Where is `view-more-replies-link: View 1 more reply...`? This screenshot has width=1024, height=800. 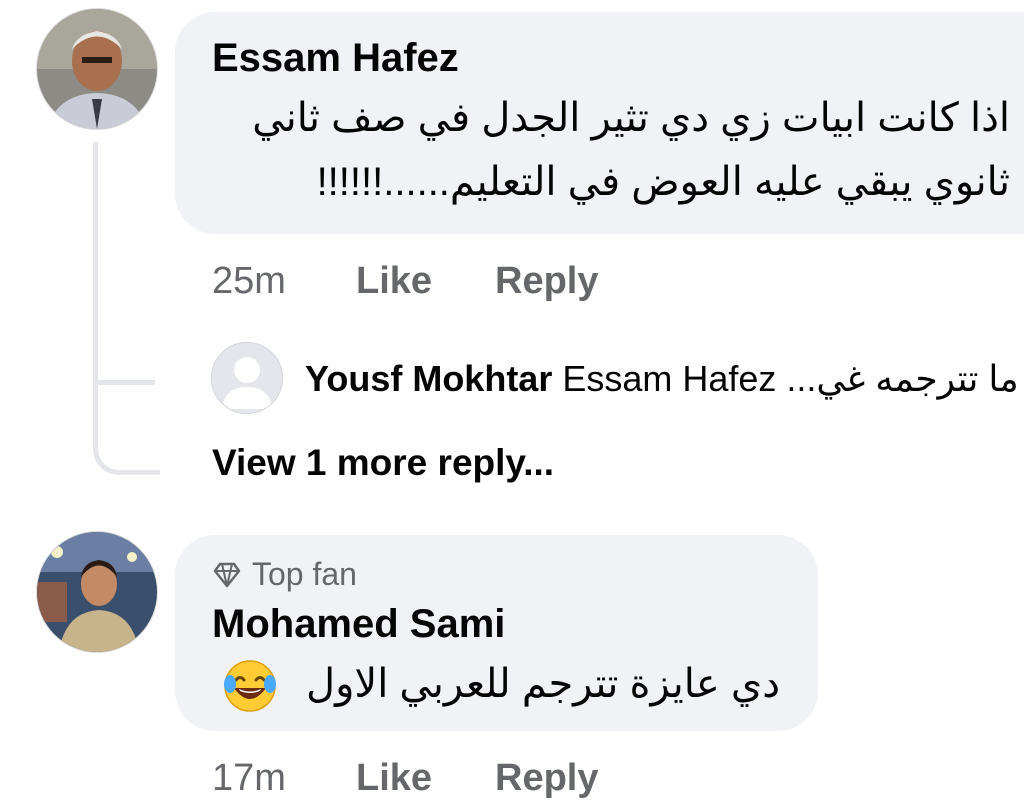 view-more-replies-link: View 1 more reply... is located at coordinates (383, 463).